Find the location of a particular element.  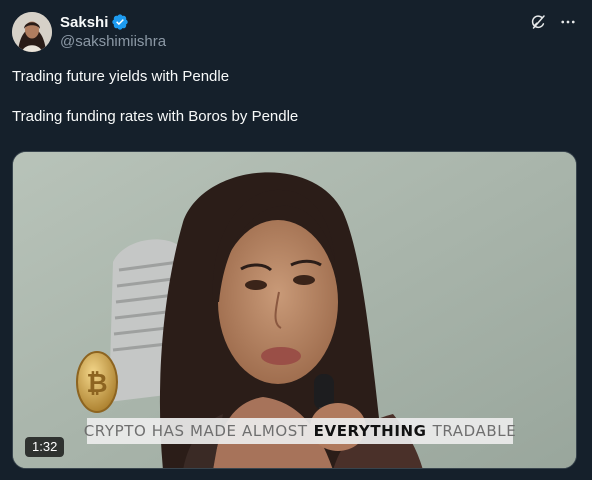

avatar is located at coordinates (32, 32).